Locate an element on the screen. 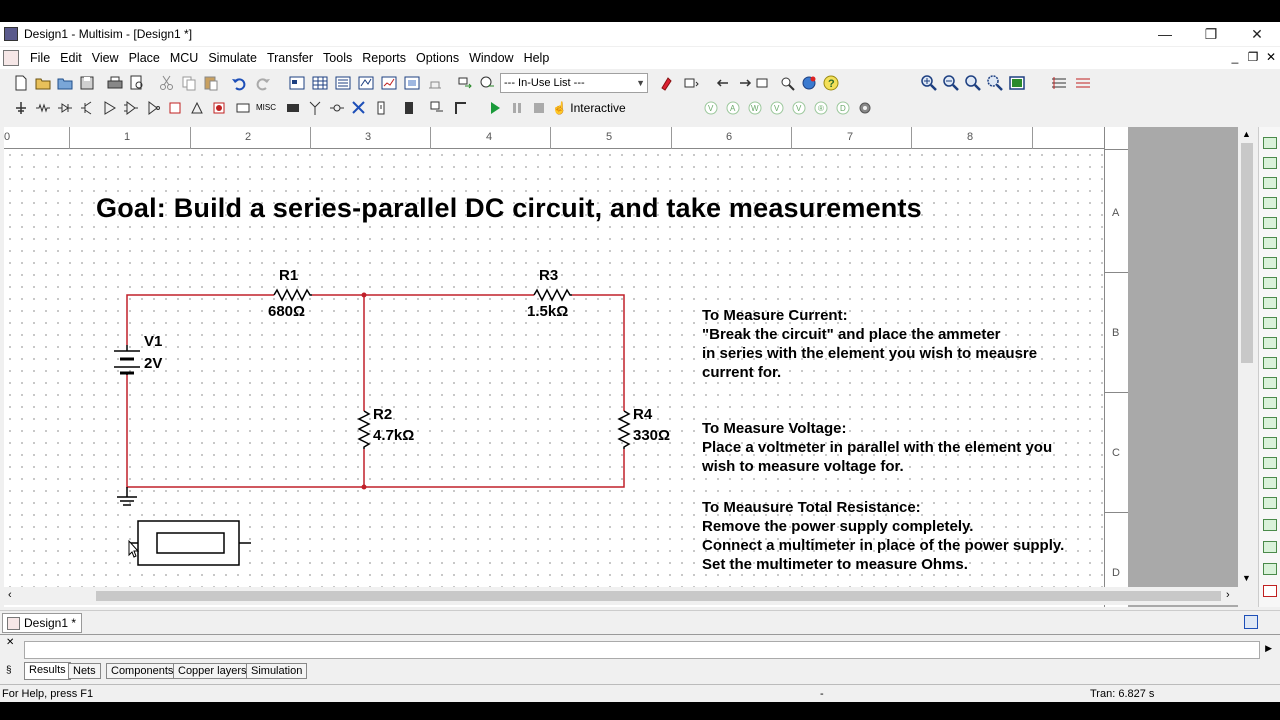  restore-button: ❐ is located at coordinates (1211, 34).